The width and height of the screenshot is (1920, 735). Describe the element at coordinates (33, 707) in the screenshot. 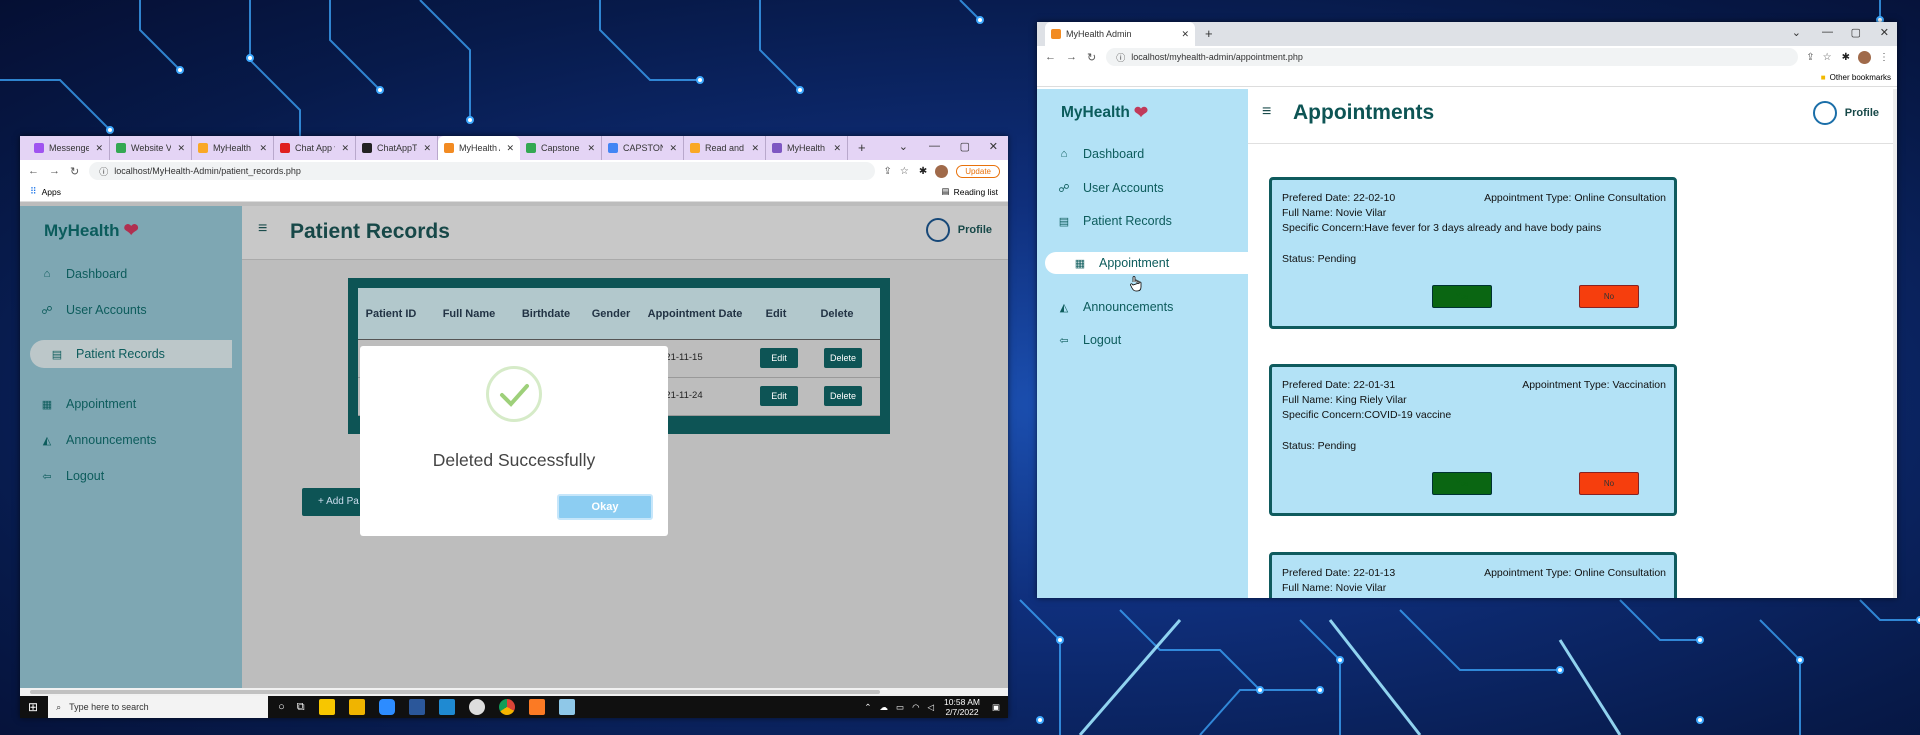

I see `windows-start-icon: ⊞` at that location.